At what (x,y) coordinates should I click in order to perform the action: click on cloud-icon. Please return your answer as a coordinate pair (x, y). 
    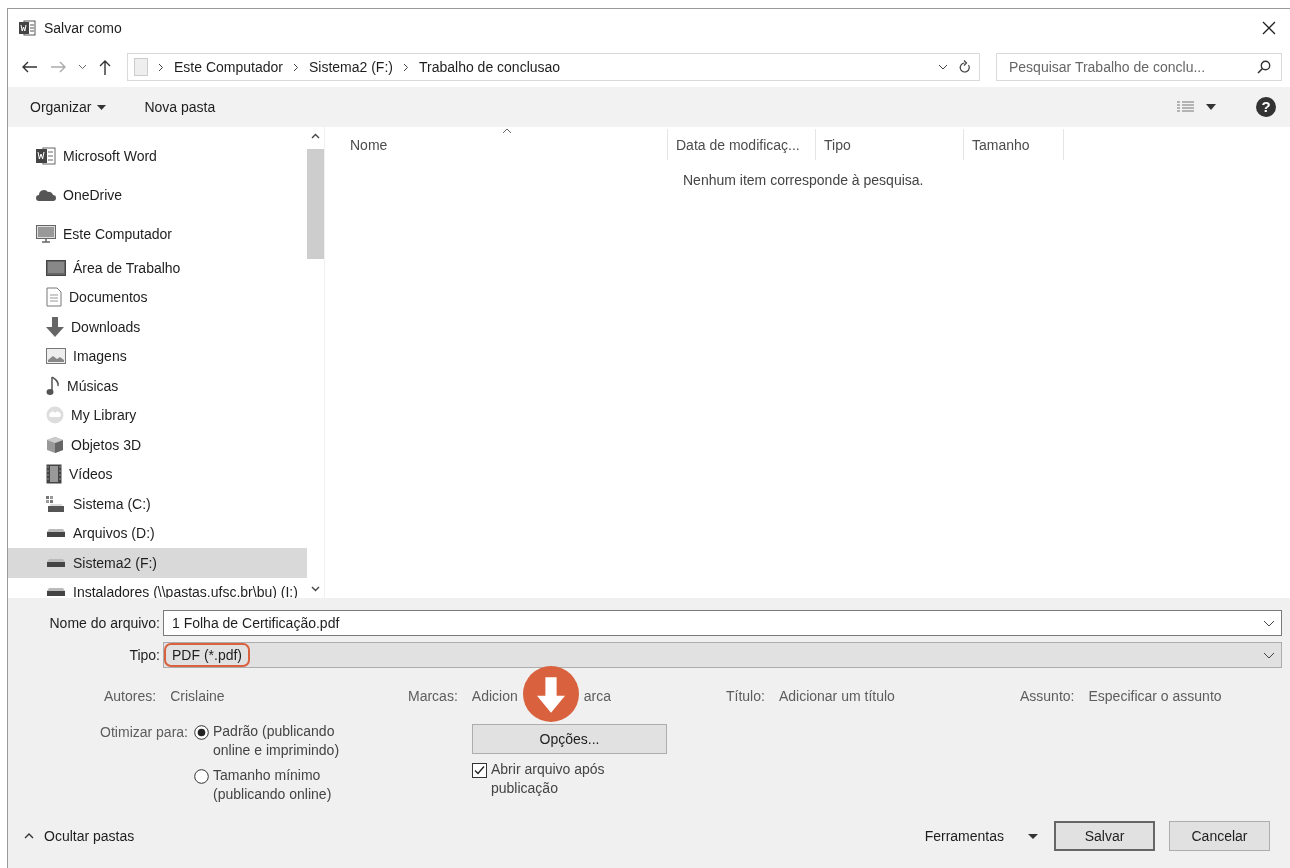
    Looking at the image, I should click on (46, 194).